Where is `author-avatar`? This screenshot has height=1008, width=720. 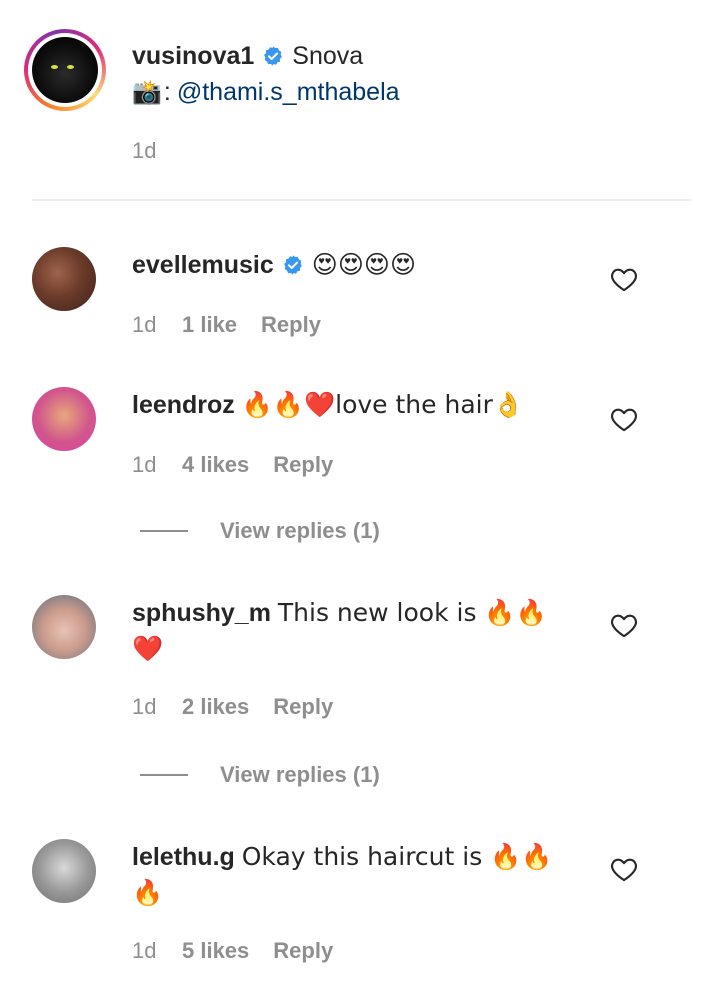 author-avatar is located at coordinates (65, 70).